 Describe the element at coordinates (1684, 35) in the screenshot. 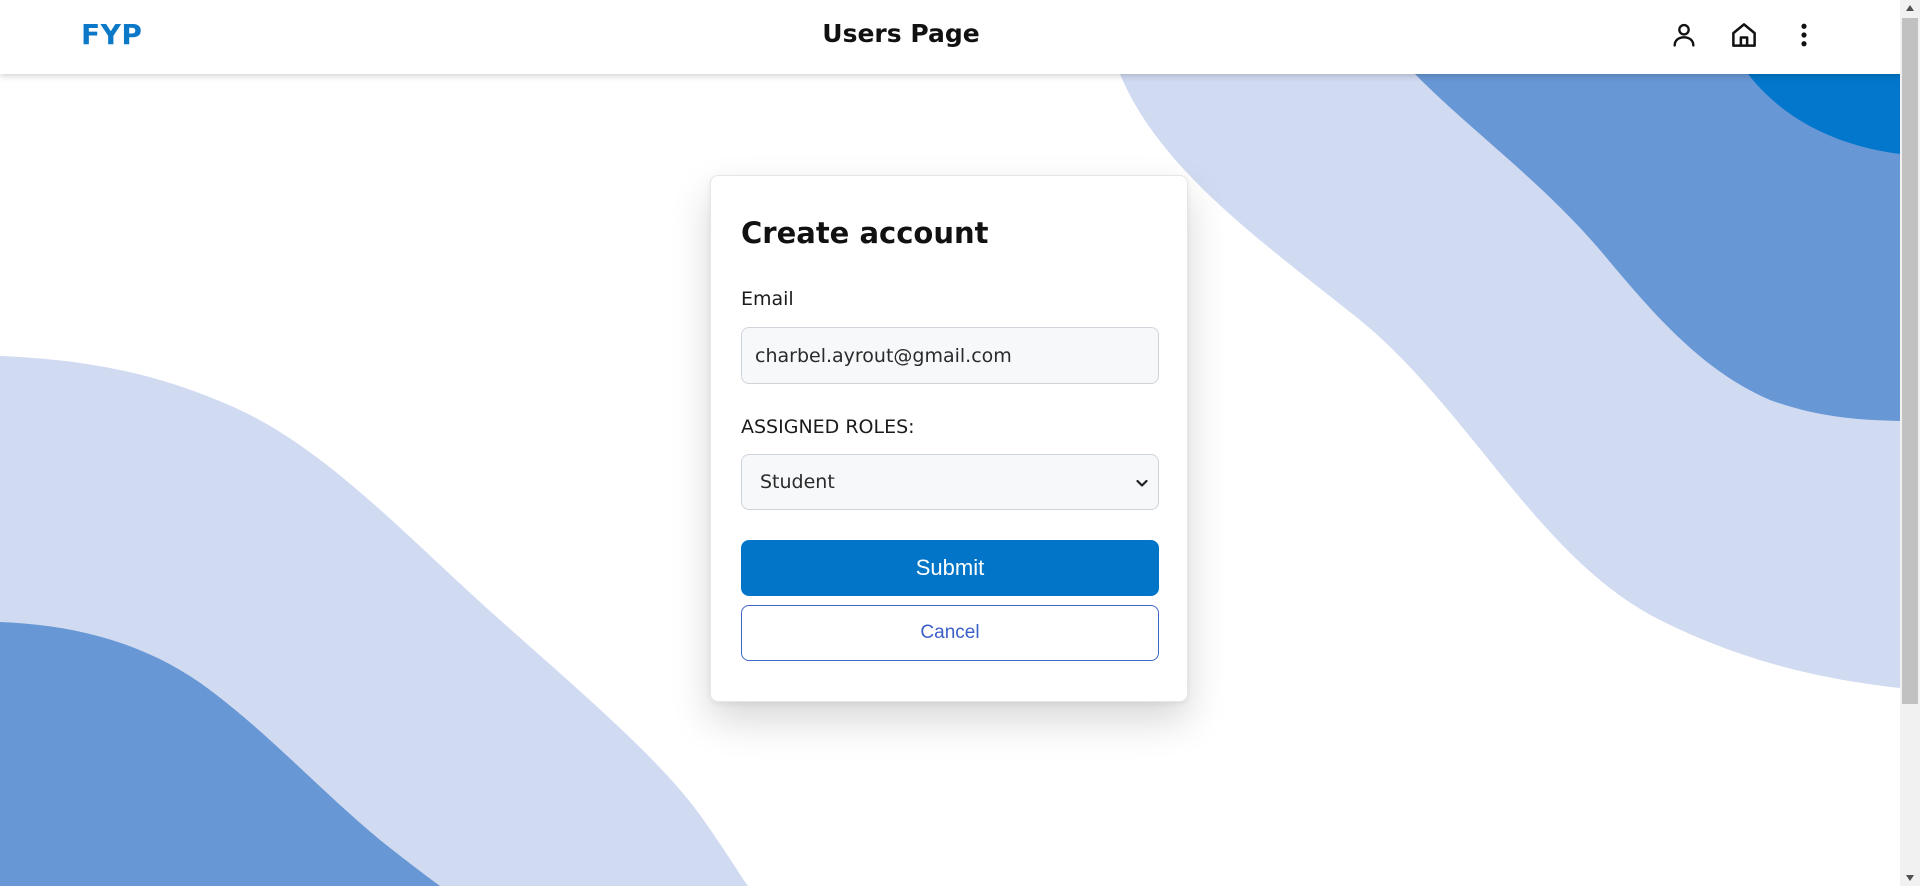

I see `user-icon` at that location.